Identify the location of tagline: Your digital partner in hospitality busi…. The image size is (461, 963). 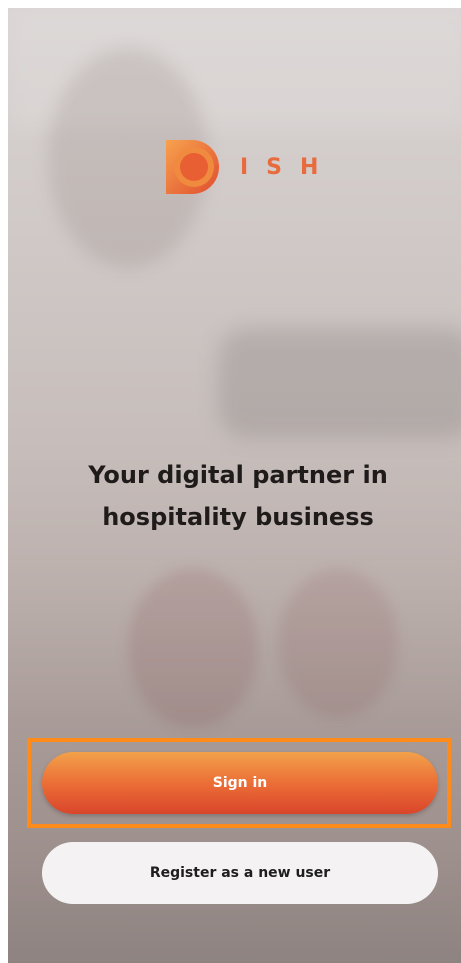
(238, 496).